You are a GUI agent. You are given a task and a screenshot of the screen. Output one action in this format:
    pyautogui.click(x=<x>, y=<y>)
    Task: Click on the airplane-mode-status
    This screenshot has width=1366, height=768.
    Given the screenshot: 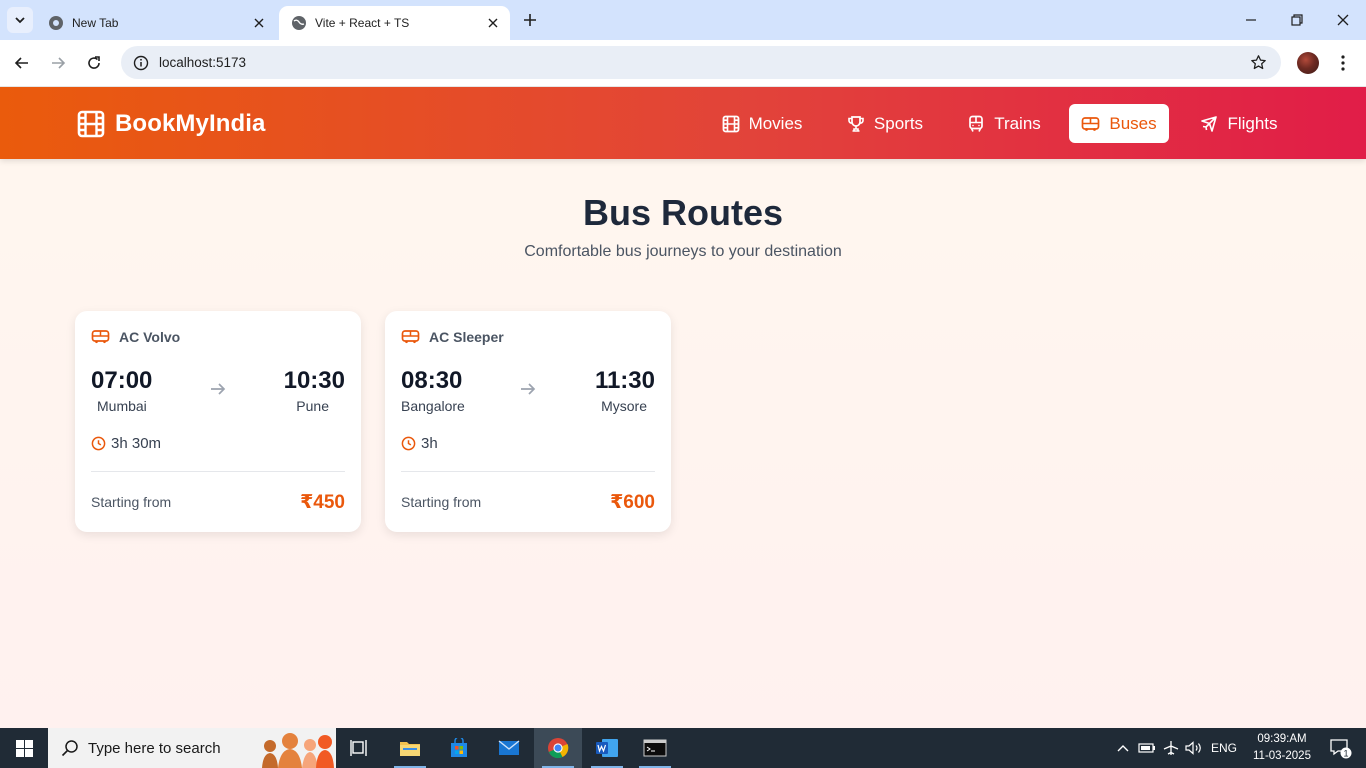 What is the action you would take?
    pyautogui.click(x=1171, y=748)
    